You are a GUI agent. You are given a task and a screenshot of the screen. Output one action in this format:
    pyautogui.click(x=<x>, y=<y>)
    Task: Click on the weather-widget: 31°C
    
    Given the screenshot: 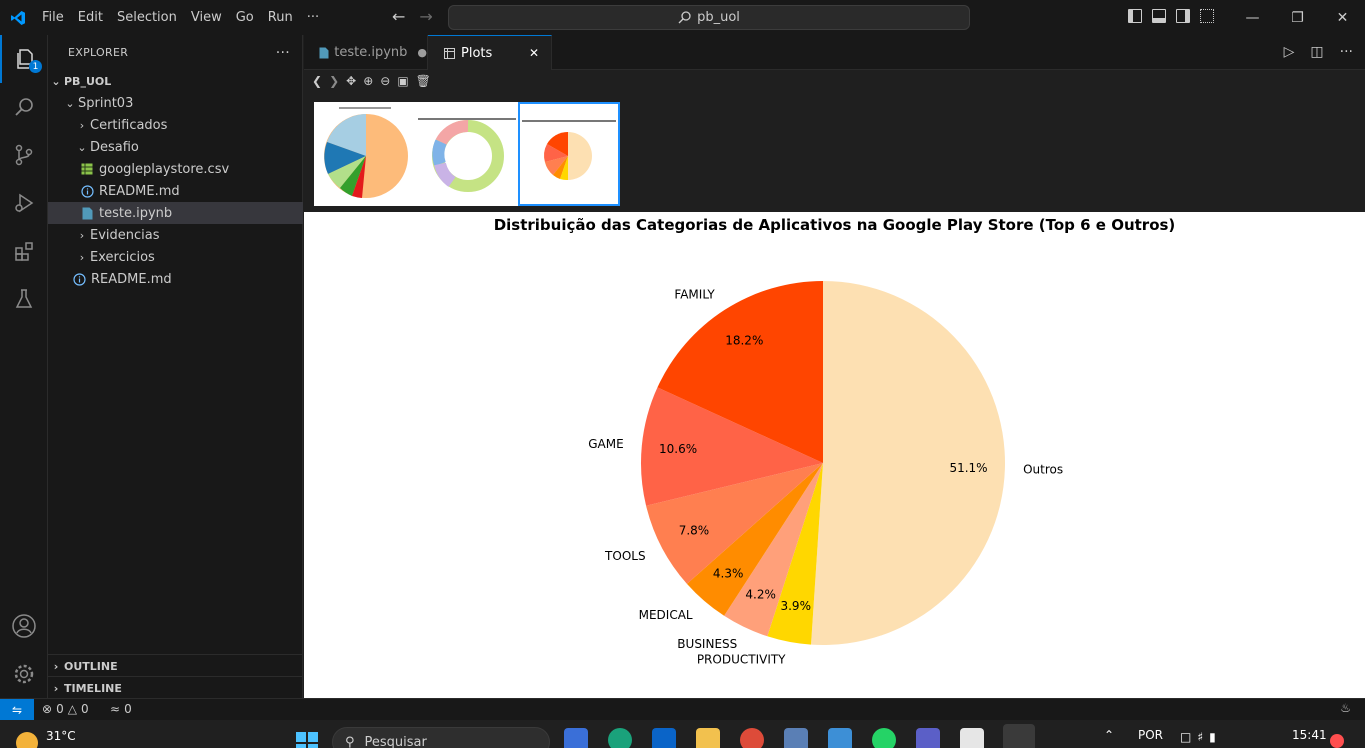 What is the action you would take?
    pyautogui.click(x=46, y=737)
    